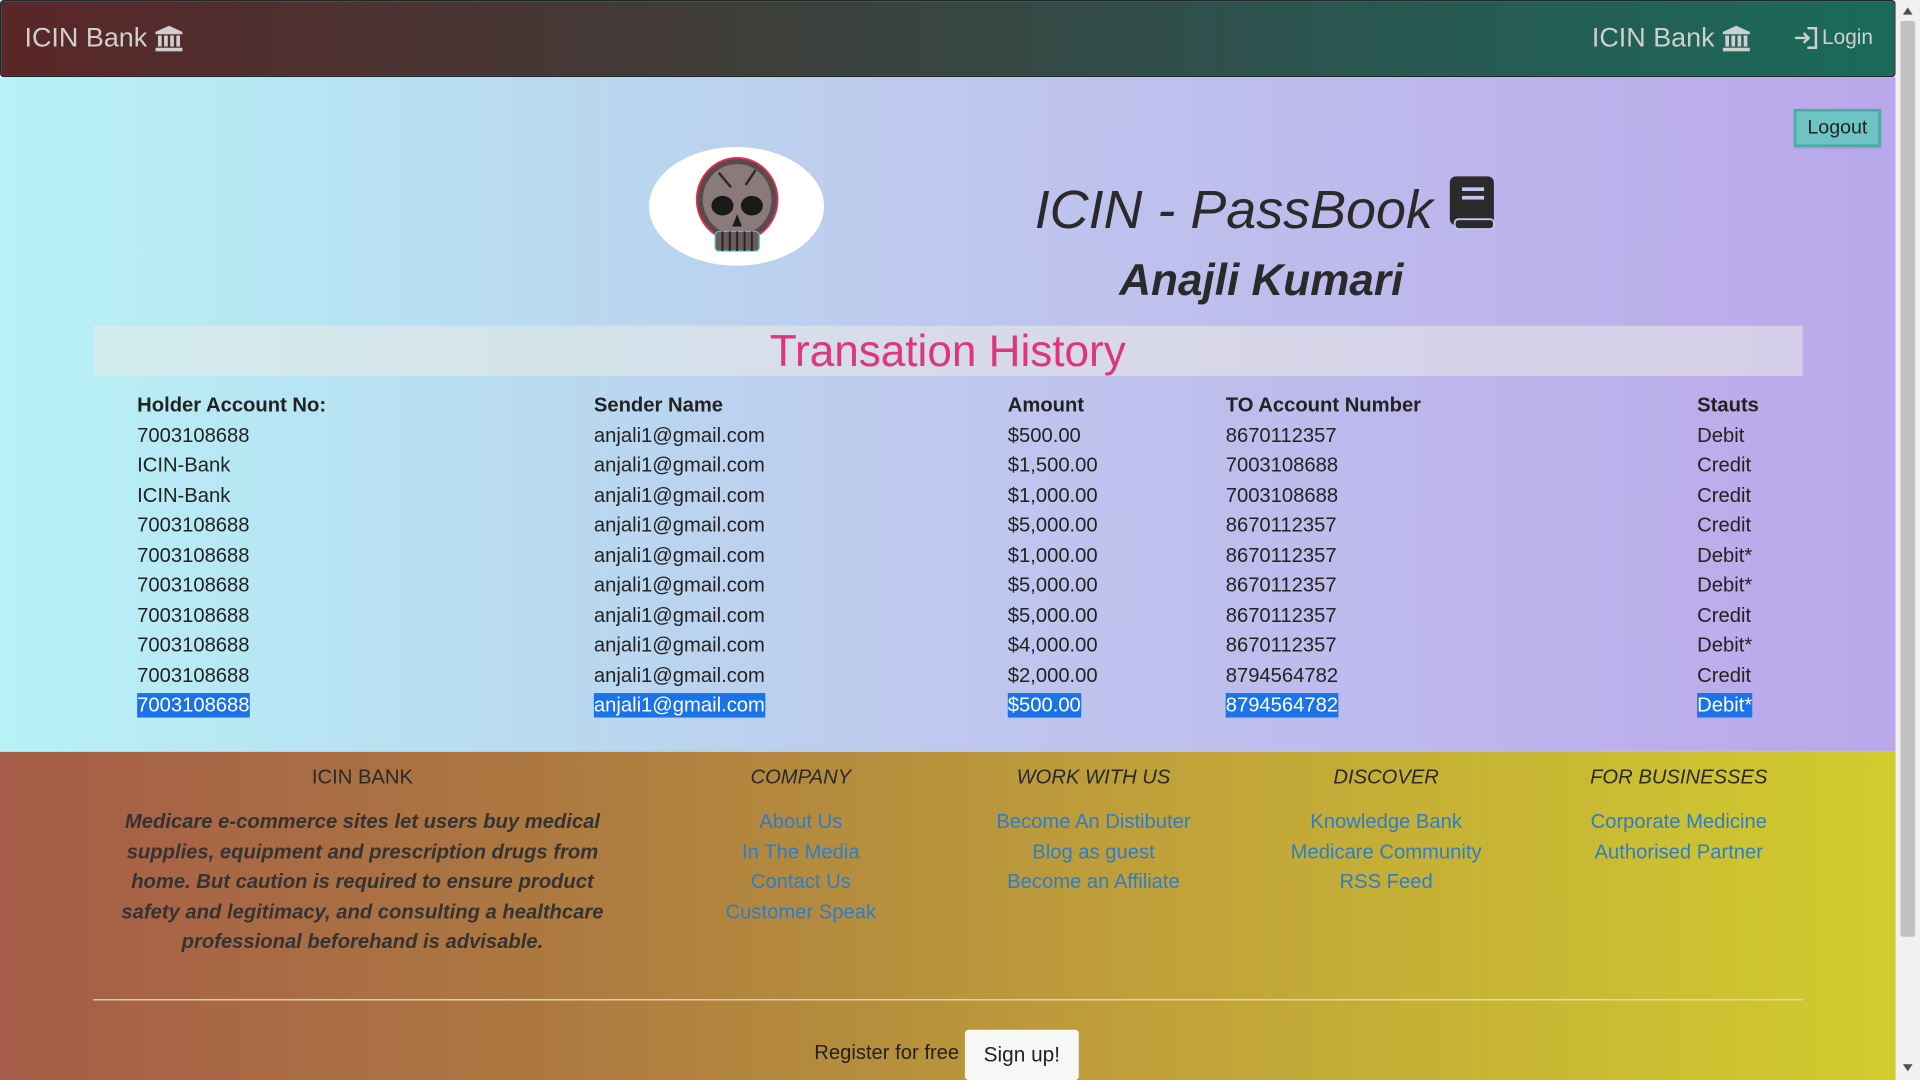  Describe the element at coordinates (1233, 209) in the screenshot. I see `passbook-title-text: ICIN - PassBook` at that location.